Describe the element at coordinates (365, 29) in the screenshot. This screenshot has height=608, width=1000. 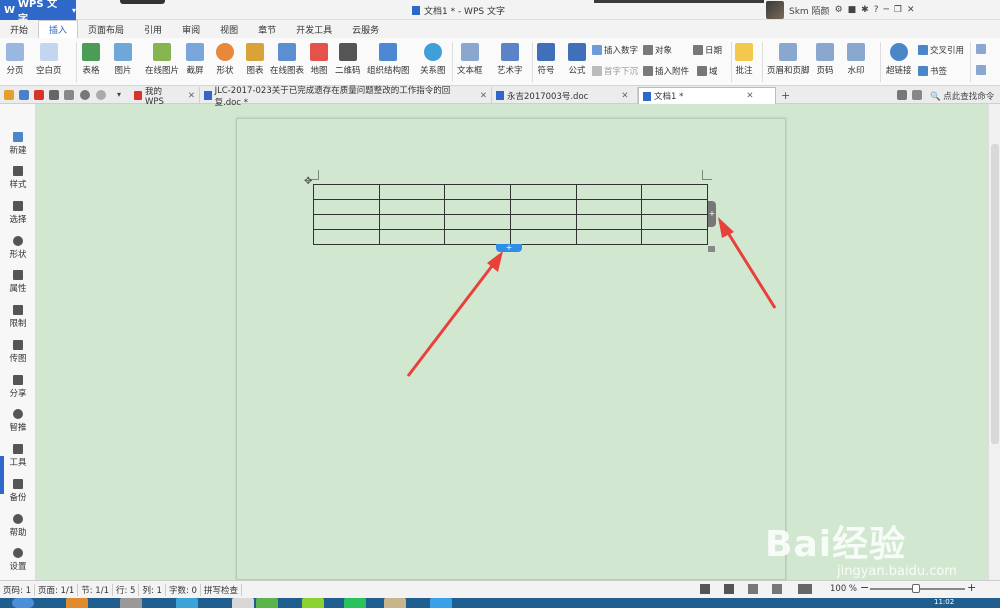
I see `tab-cloud: 云服务` at that location.